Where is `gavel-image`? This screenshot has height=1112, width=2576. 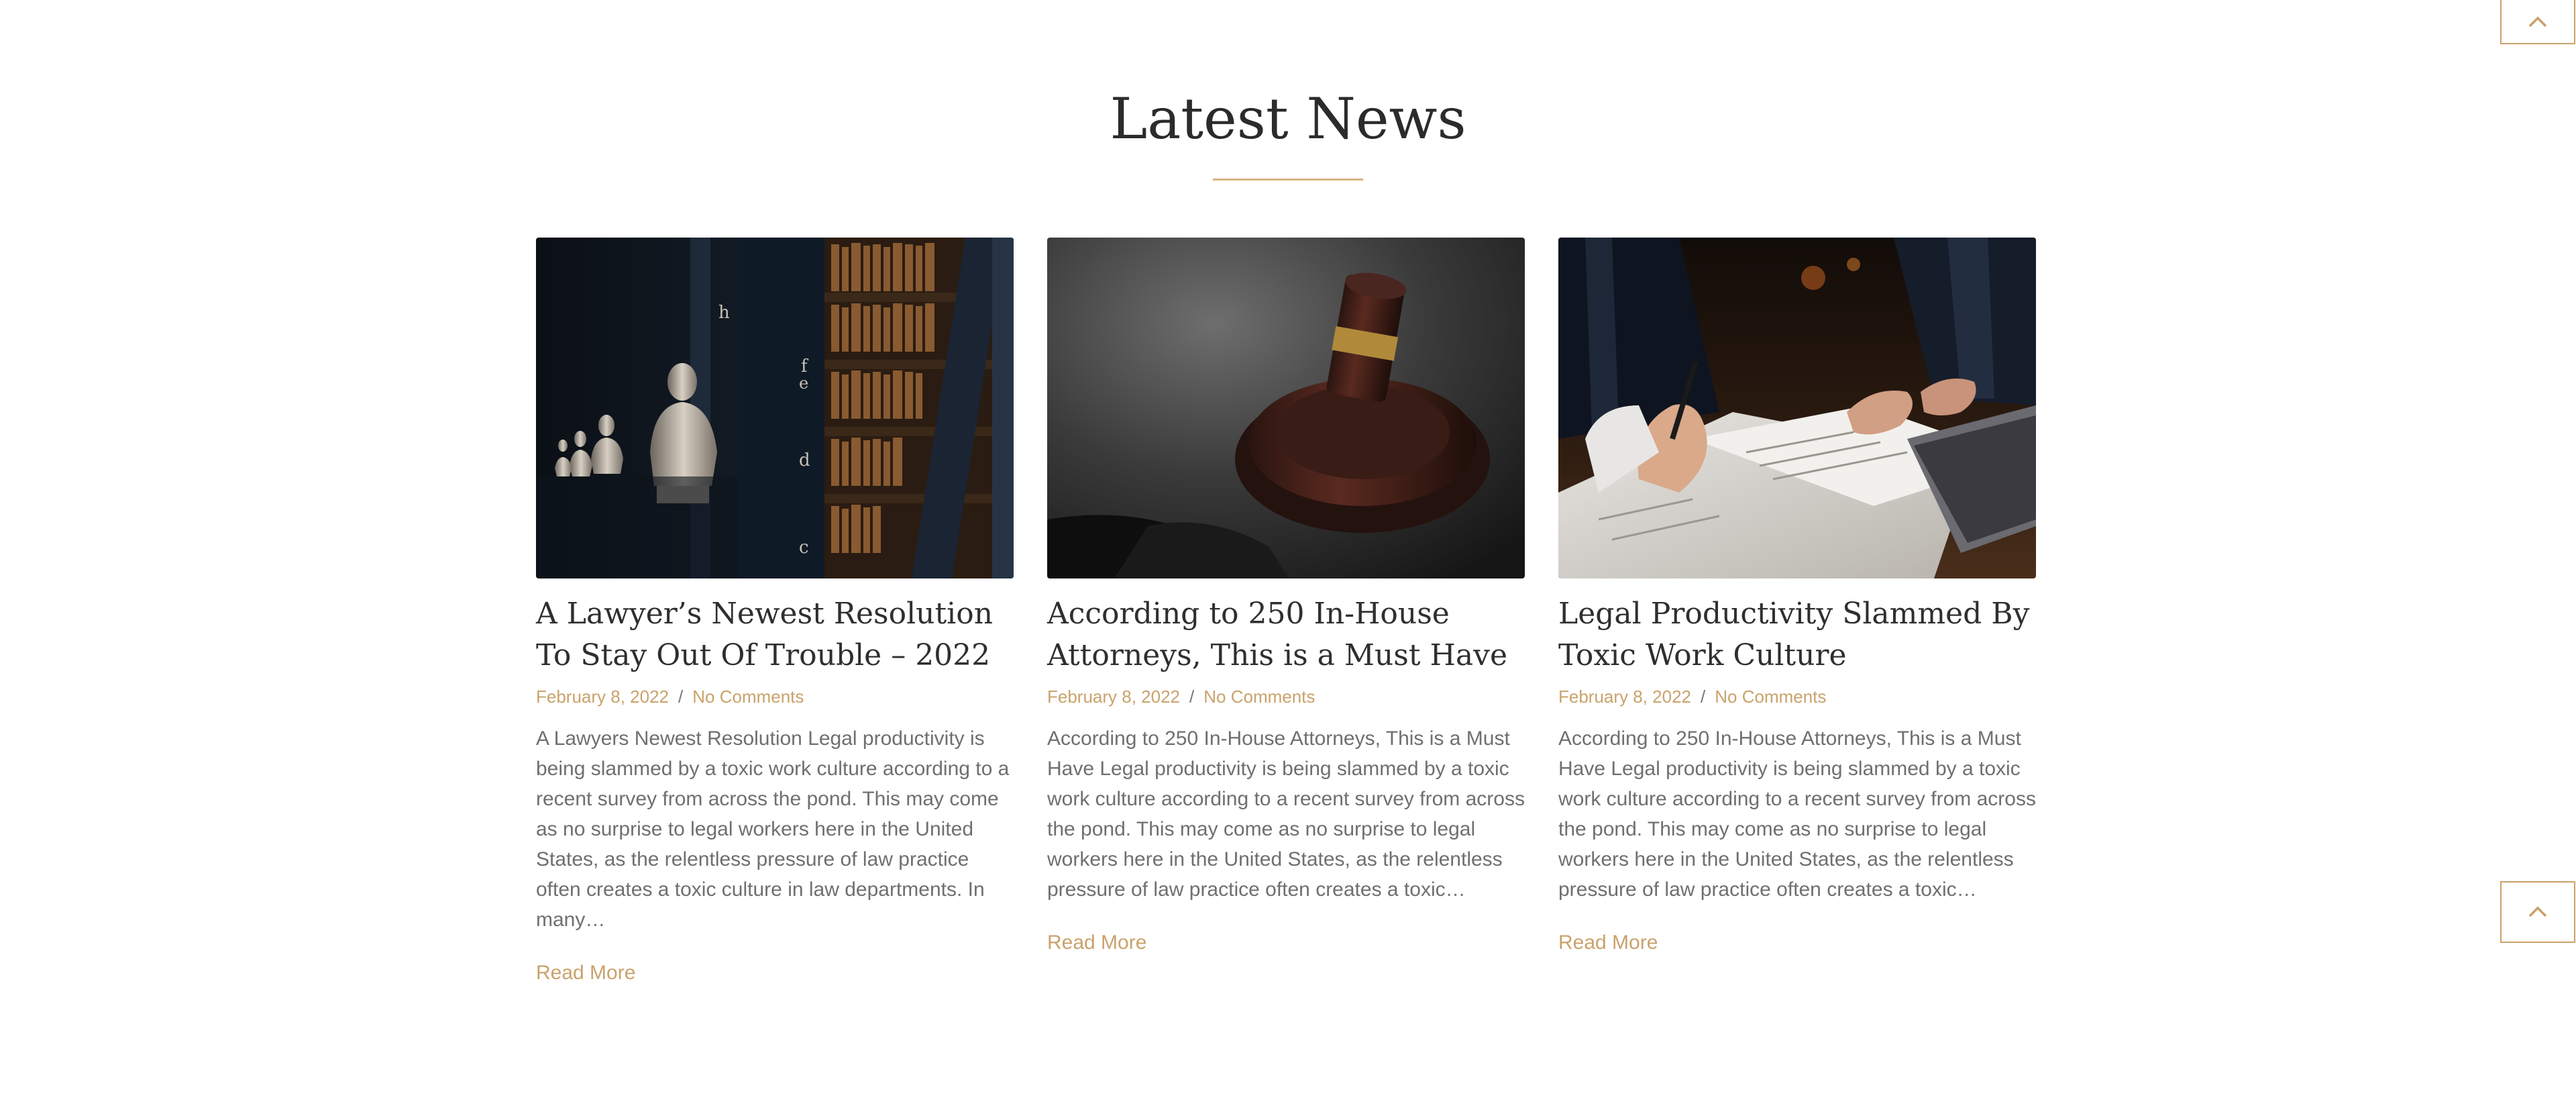
gavel-image is located at coordinates (1286, 408).